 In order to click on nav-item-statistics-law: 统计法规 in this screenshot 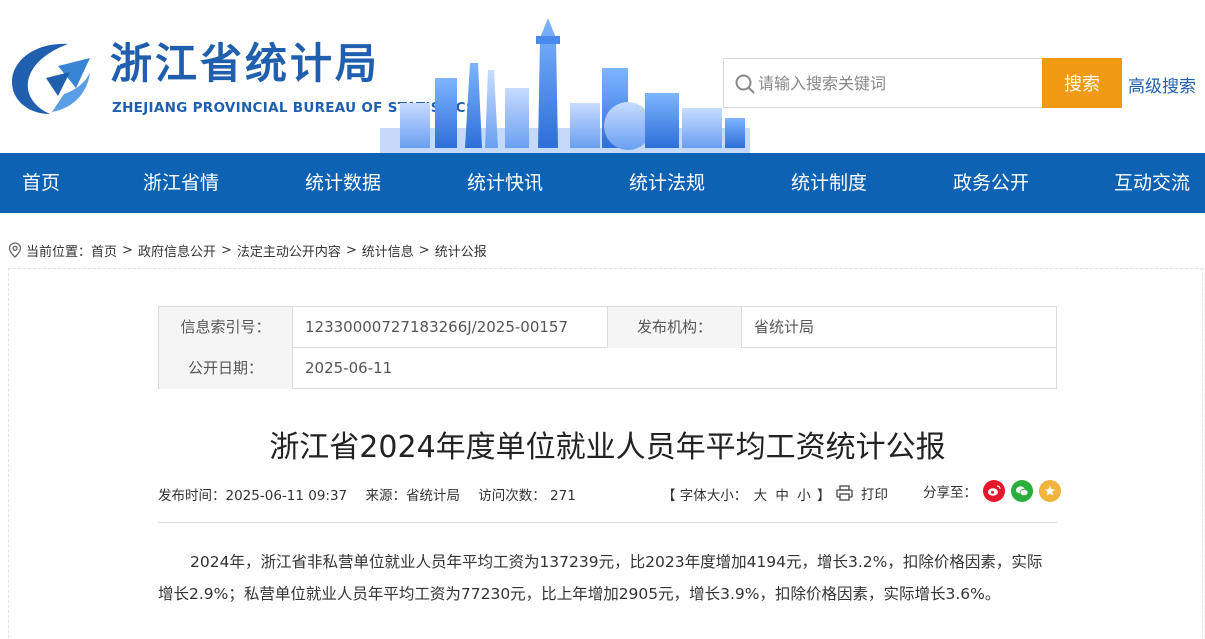, I will do `click(667, 183)`.